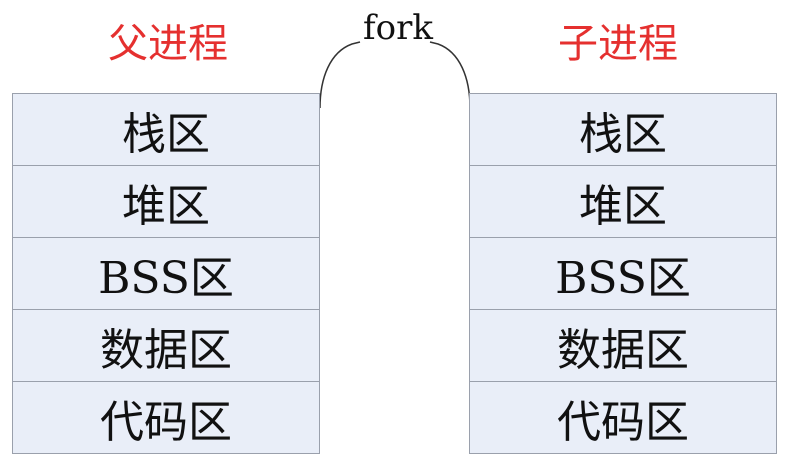  I want to click on child-code-segment: 代码区, so click(623, 418).